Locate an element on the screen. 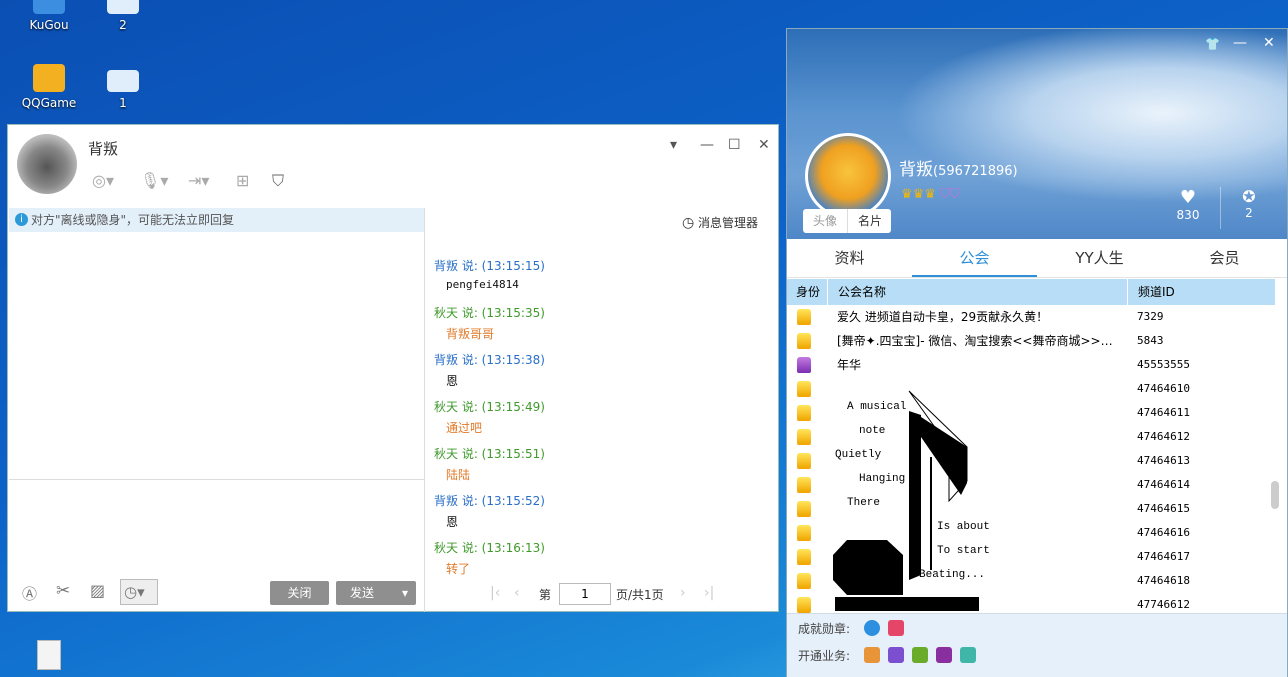 This screenshot has width=1288, height=677. profile-name-row: 背叛(596721896) is located at coordinates (958, 167).